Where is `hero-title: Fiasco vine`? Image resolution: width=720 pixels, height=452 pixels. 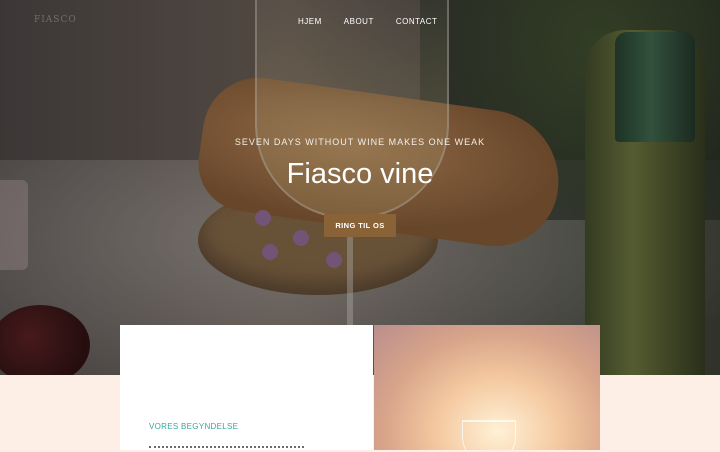 hero-title: Fiasco vine is located at coordinates (360, 174).